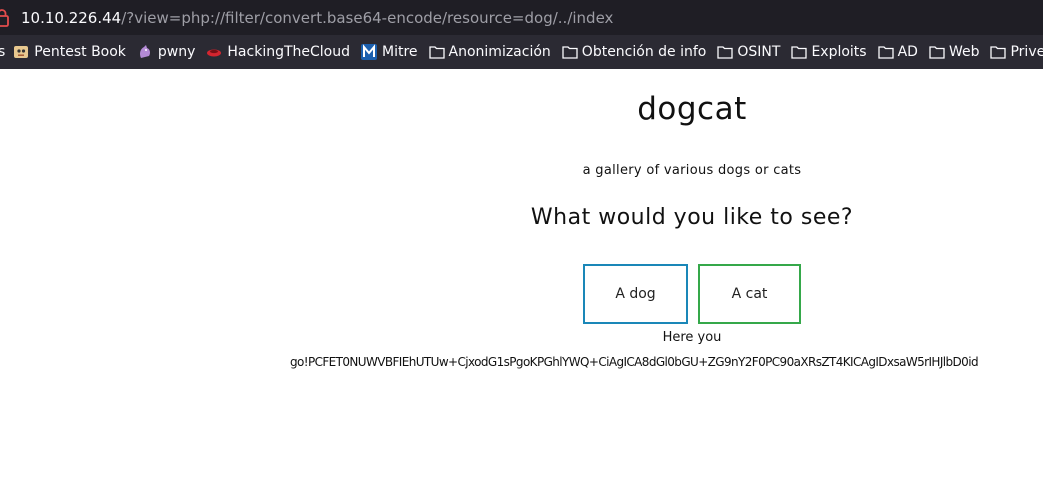 The height and width of the screenshot is (485, 1043). Describe the element at coordinates (4, 17) in the screenshot. I see `lock-icon` at that location.